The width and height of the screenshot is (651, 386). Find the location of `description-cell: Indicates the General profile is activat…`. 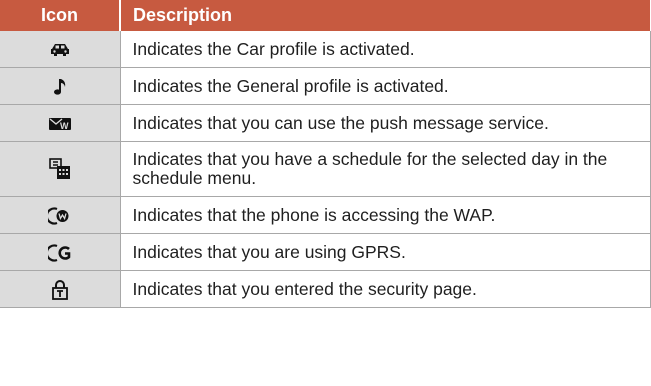

description-cell: Indicates the General profile is activat… is located at coordinates (385, 86).